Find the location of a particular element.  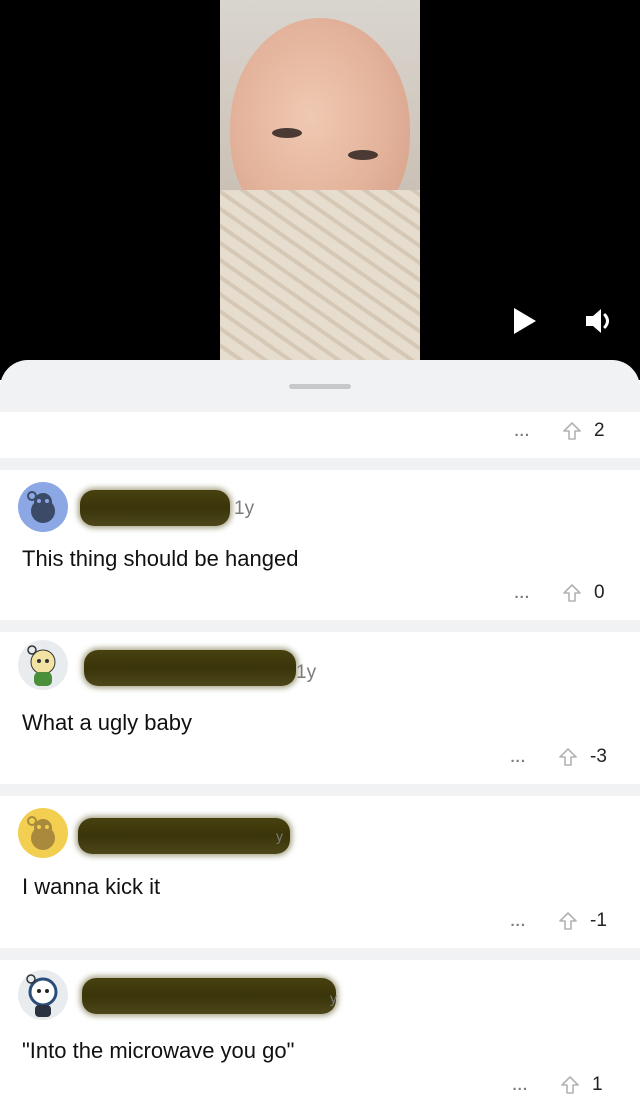

comment-actions: ... -3 is located at coordinates (562, 757).